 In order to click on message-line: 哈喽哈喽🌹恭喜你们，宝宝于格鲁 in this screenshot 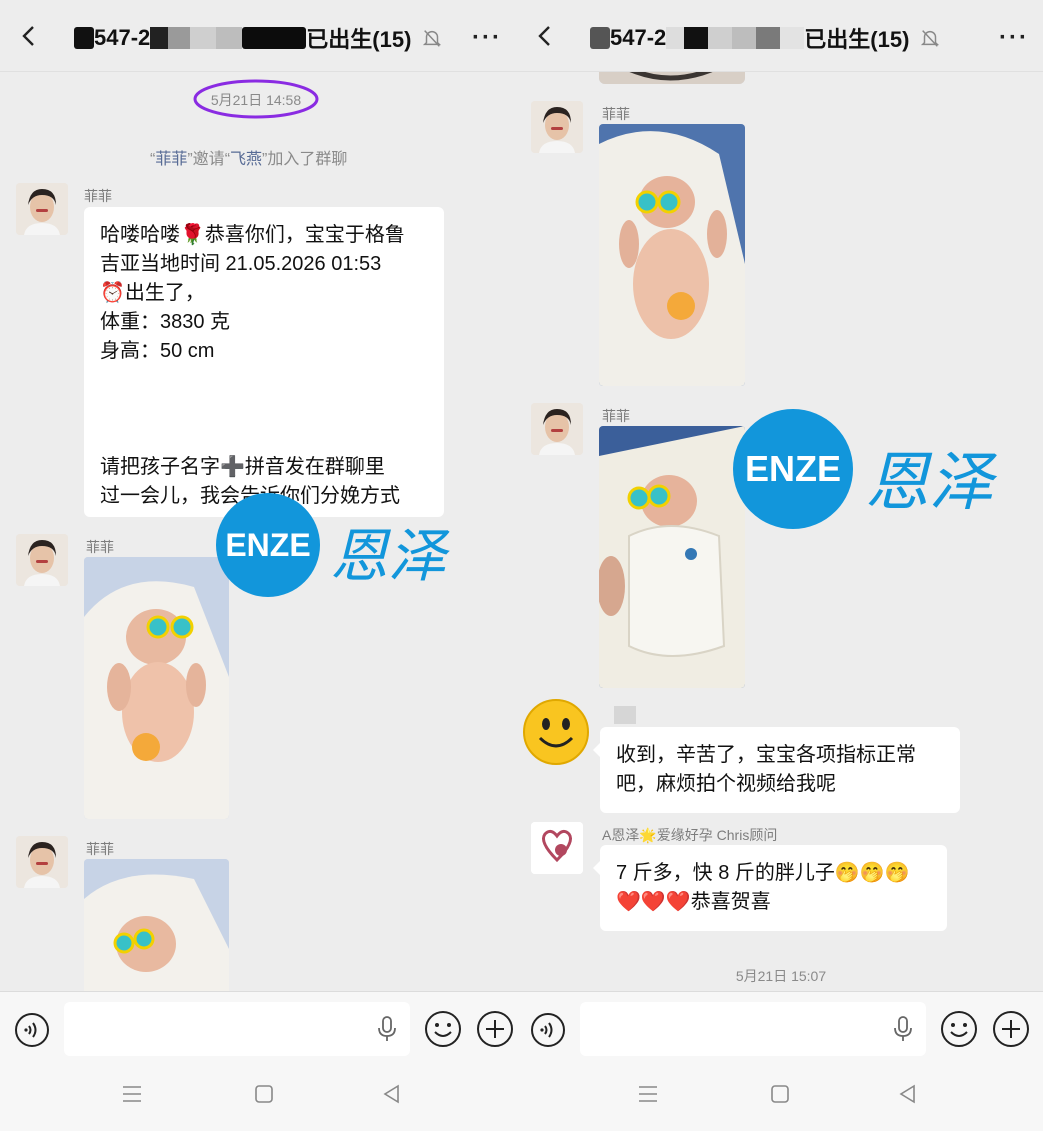, I will do `click(252, 235)`.